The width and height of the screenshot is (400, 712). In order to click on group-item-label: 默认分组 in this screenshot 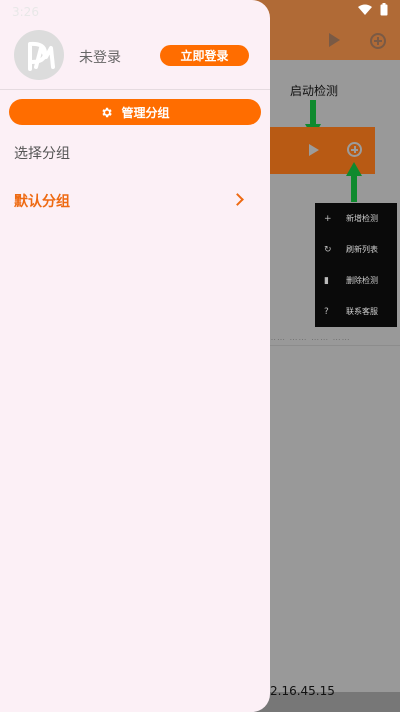, I will do `click(42, 202)`.